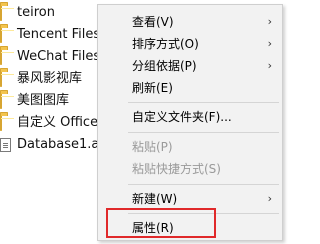  What do you see at coordinates (190, 22) in the screenshot?
I see `menu-item-view: 查看(V) ›` at bounding box center [190, 22].